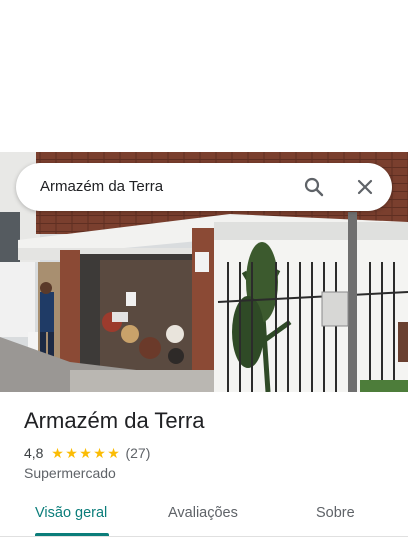 The image size is (408, 544). Describe the element at coordinates (203, 513) in the screenshot. I see `tab-reviews: Avaliações` at that location.